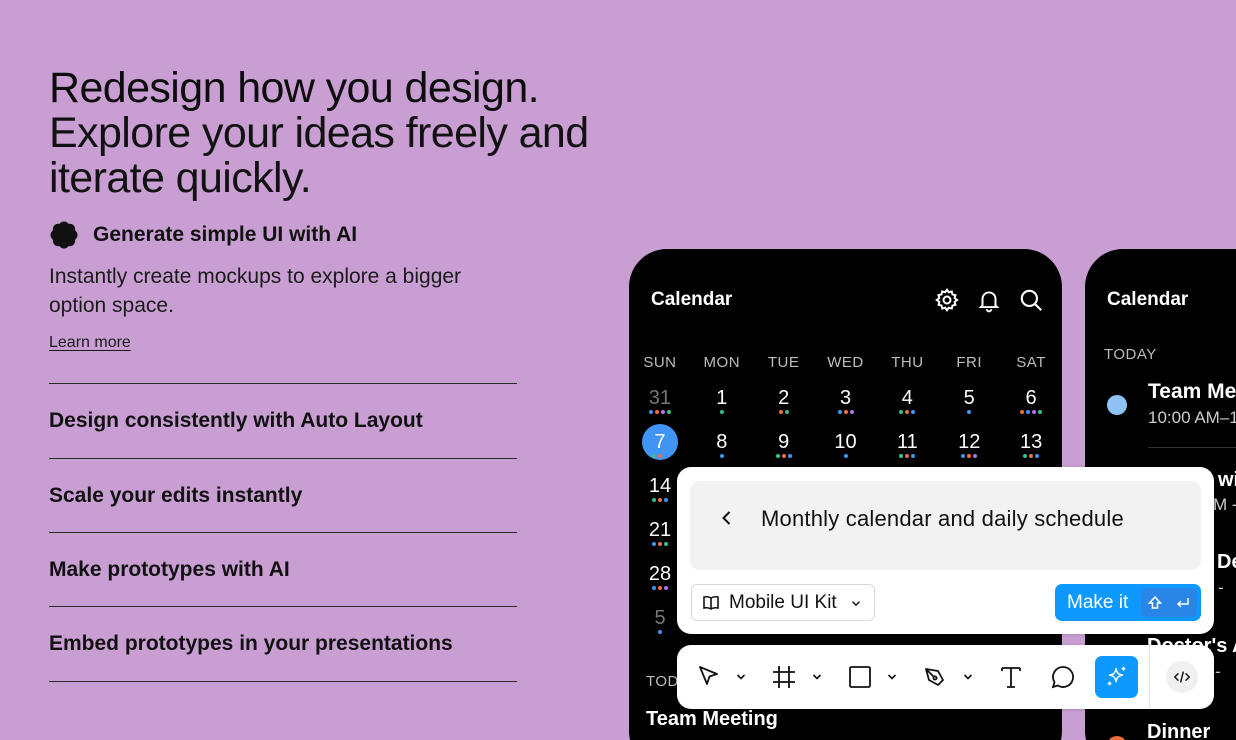 Image resolution: width=1236 pixels, height=740 pixels. Describe the element at coordinates (1098, 602) in the screenshot. I see `make-it-label: Make it` at that location.